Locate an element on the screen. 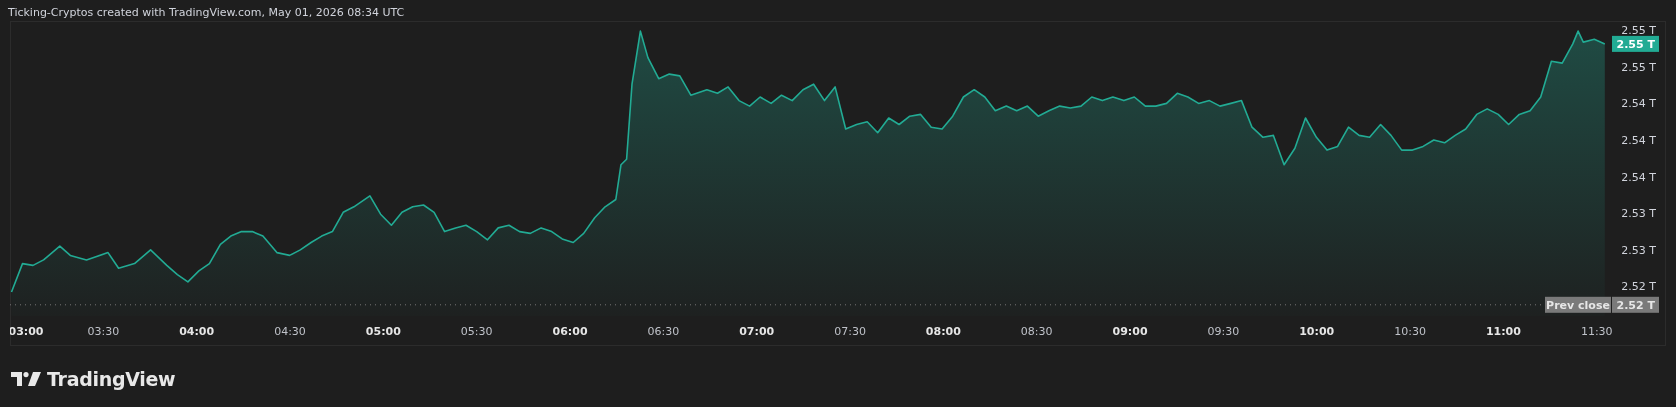 Image resolution: width=1676 pixels, height=407 pixels. time-axis-label: 09:00 is located at coordinates (1130, 331).